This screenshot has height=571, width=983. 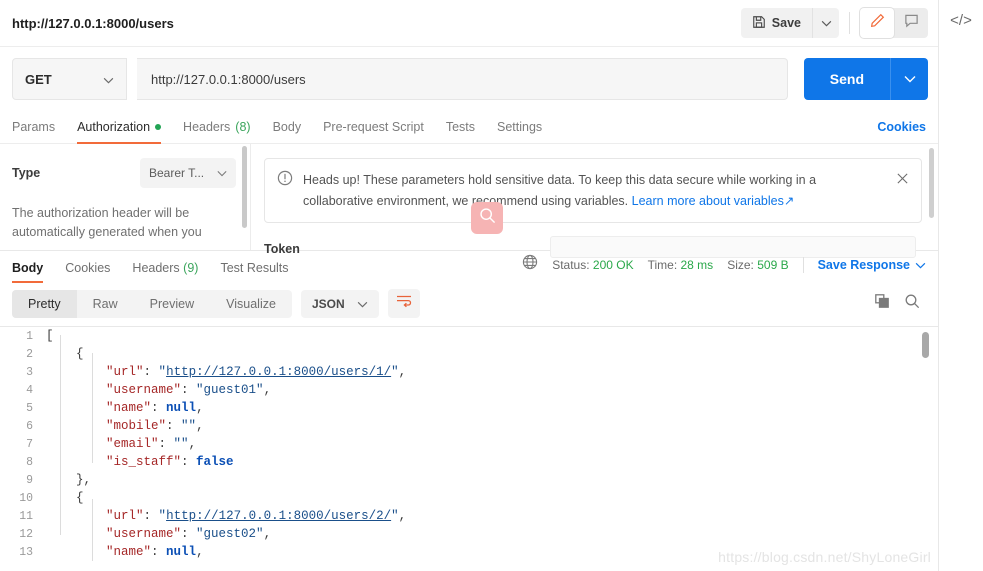 I want to click on format-raw: Raw, so click(x=105, y=304).